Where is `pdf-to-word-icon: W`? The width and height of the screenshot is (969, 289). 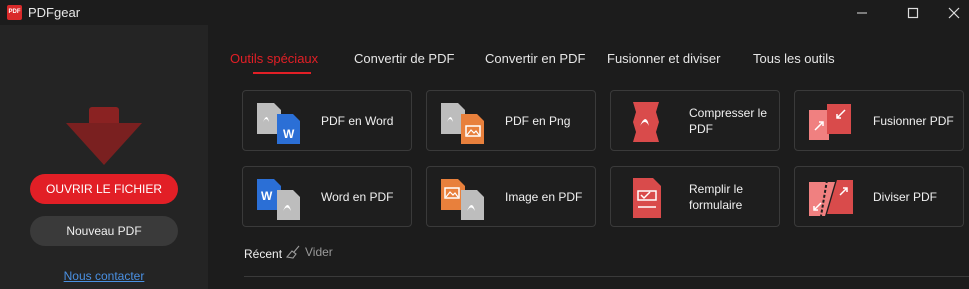 pdf-to-word-icon: W is located at coordinates (278, 123).